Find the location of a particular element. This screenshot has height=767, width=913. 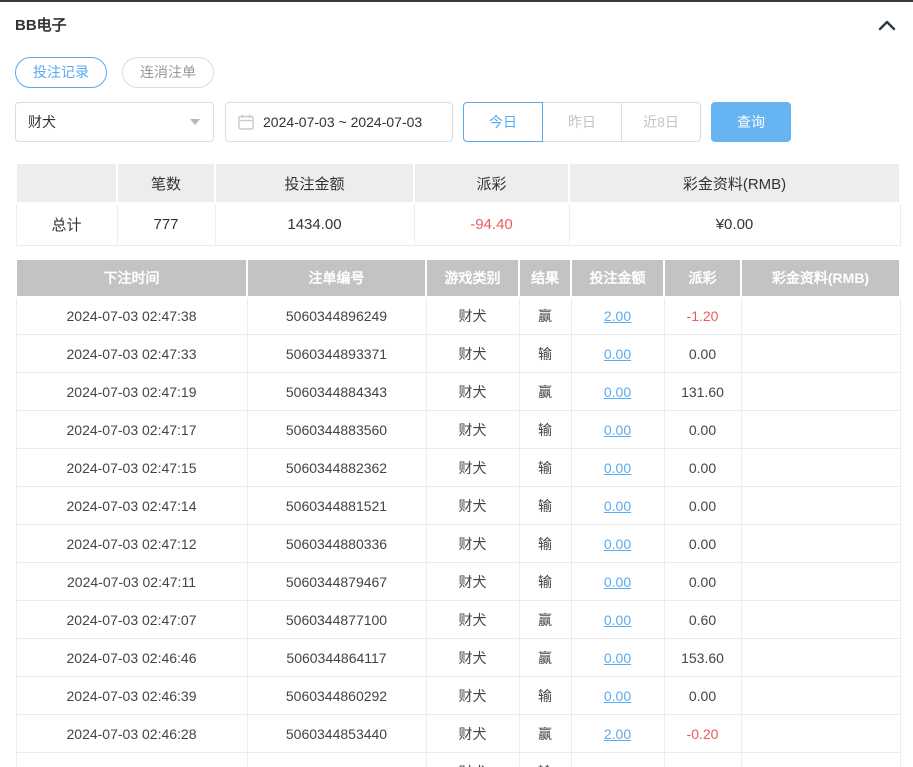

cell-order-no: 5060344884343 is located at coordinates (336, 391).